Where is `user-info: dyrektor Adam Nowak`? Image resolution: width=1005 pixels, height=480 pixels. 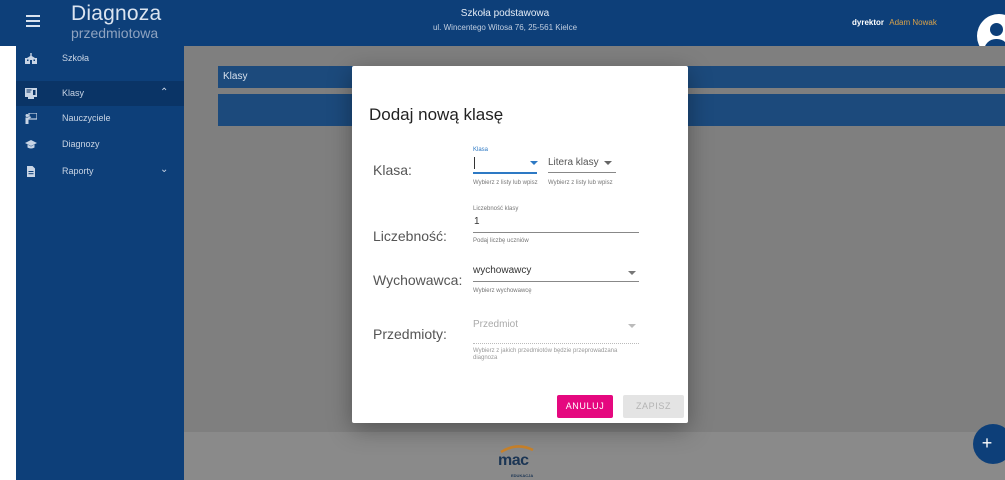 user-info: dyrektor Adam Nowak is located at coordinates (894, 22).